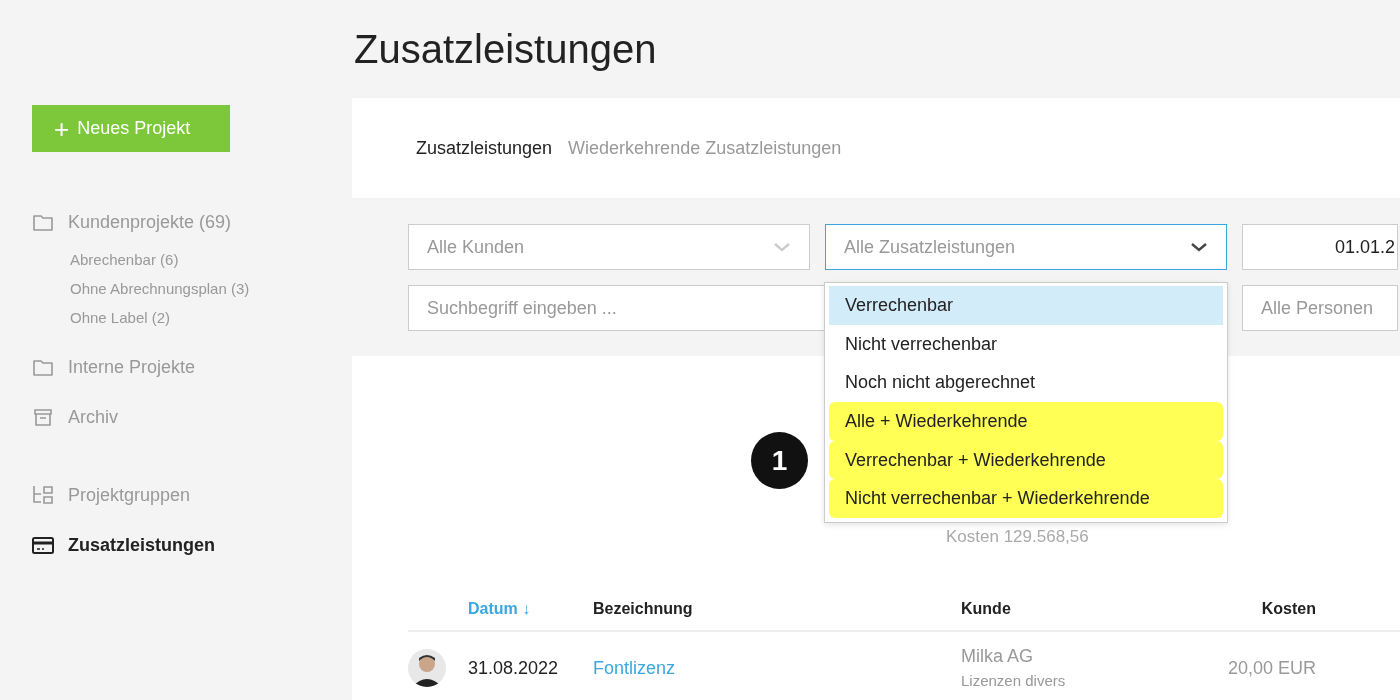 Image resolution: width=1400 pixels, height=700 pixels. I want to click on sidebar-subitem: Ohne Label (2), so click(211, 318).